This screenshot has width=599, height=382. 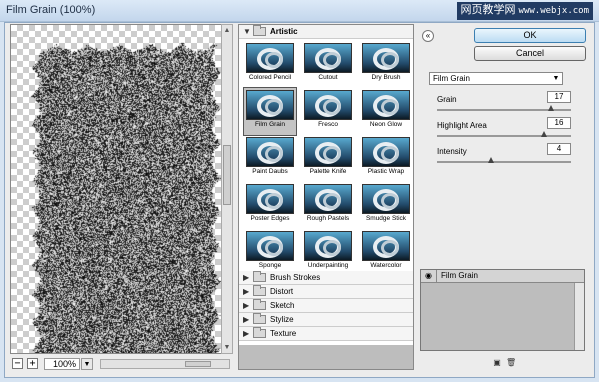 What do you see at coordinates (488, 10) in the screenshot?
I see `watermark-text: 网页教学网` at bounding box center [488, 10].